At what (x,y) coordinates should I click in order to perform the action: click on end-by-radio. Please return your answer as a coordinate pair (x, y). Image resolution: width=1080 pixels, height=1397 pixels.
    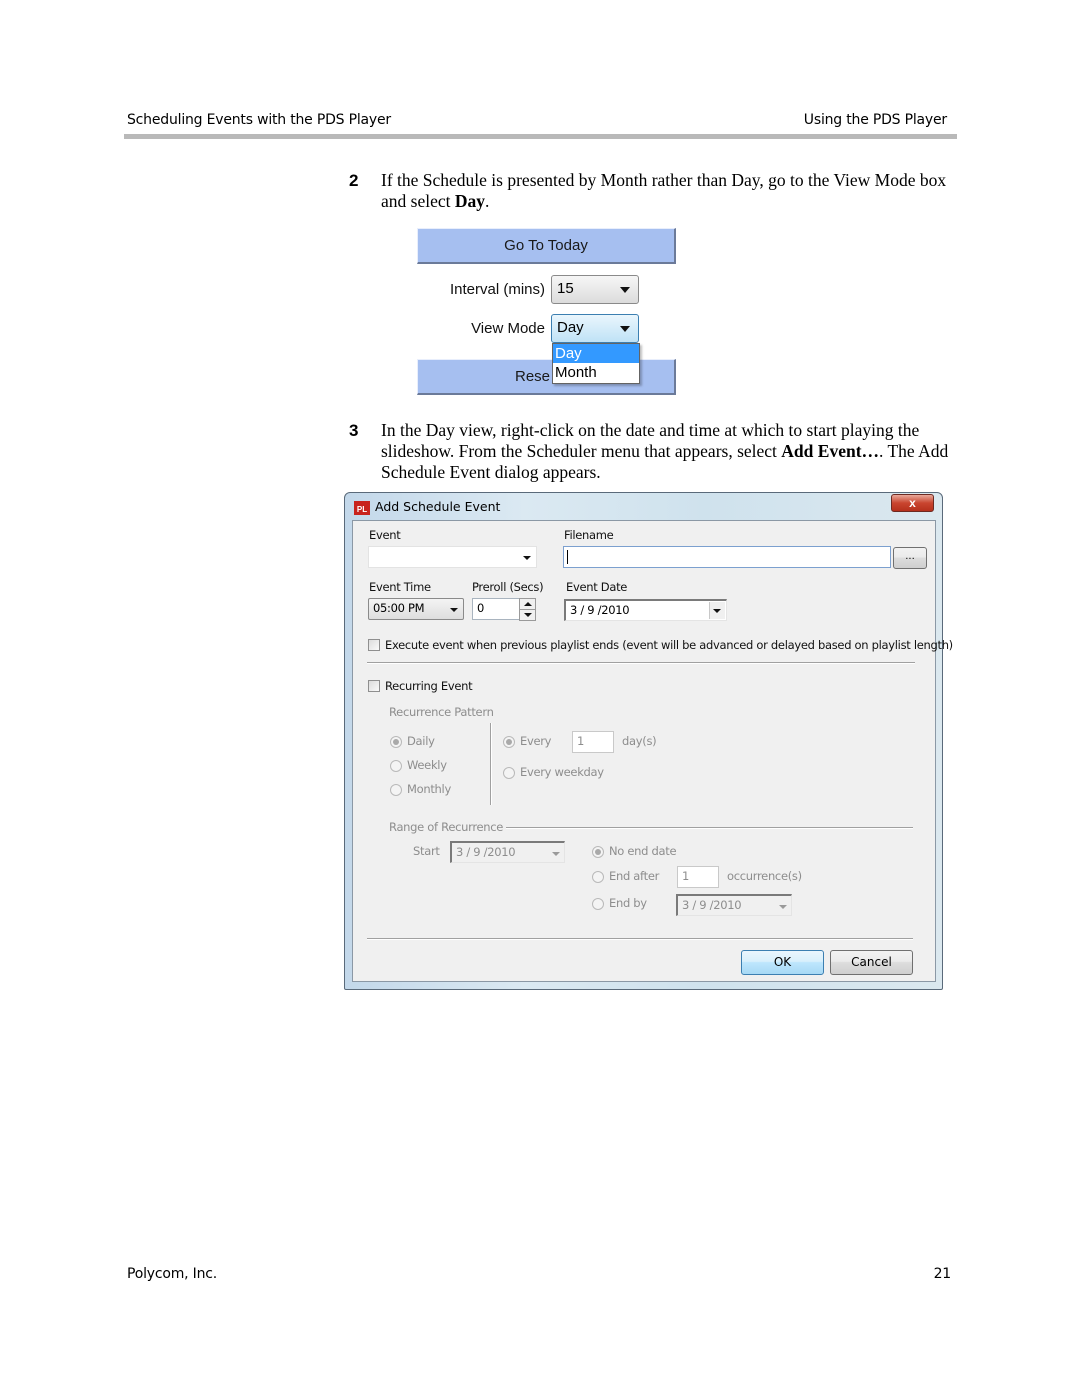
    Looking at the image, I should click on (598, 904).